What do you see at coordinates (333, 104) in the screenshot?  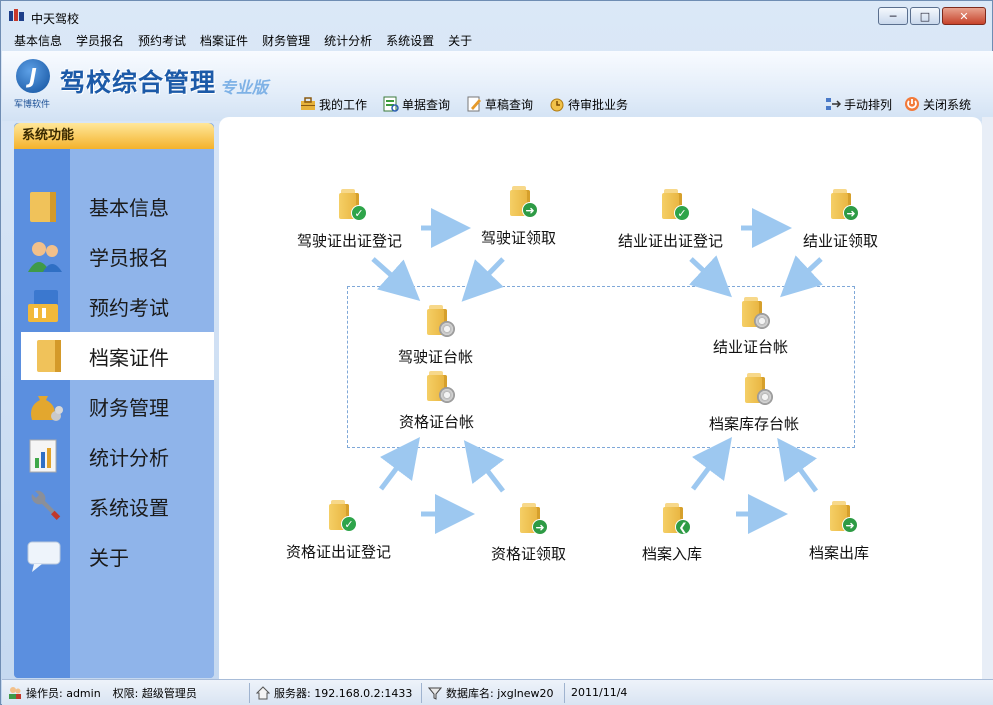 I see `toolbar-my-work: 我的工作` at bounding box center [333, 104].